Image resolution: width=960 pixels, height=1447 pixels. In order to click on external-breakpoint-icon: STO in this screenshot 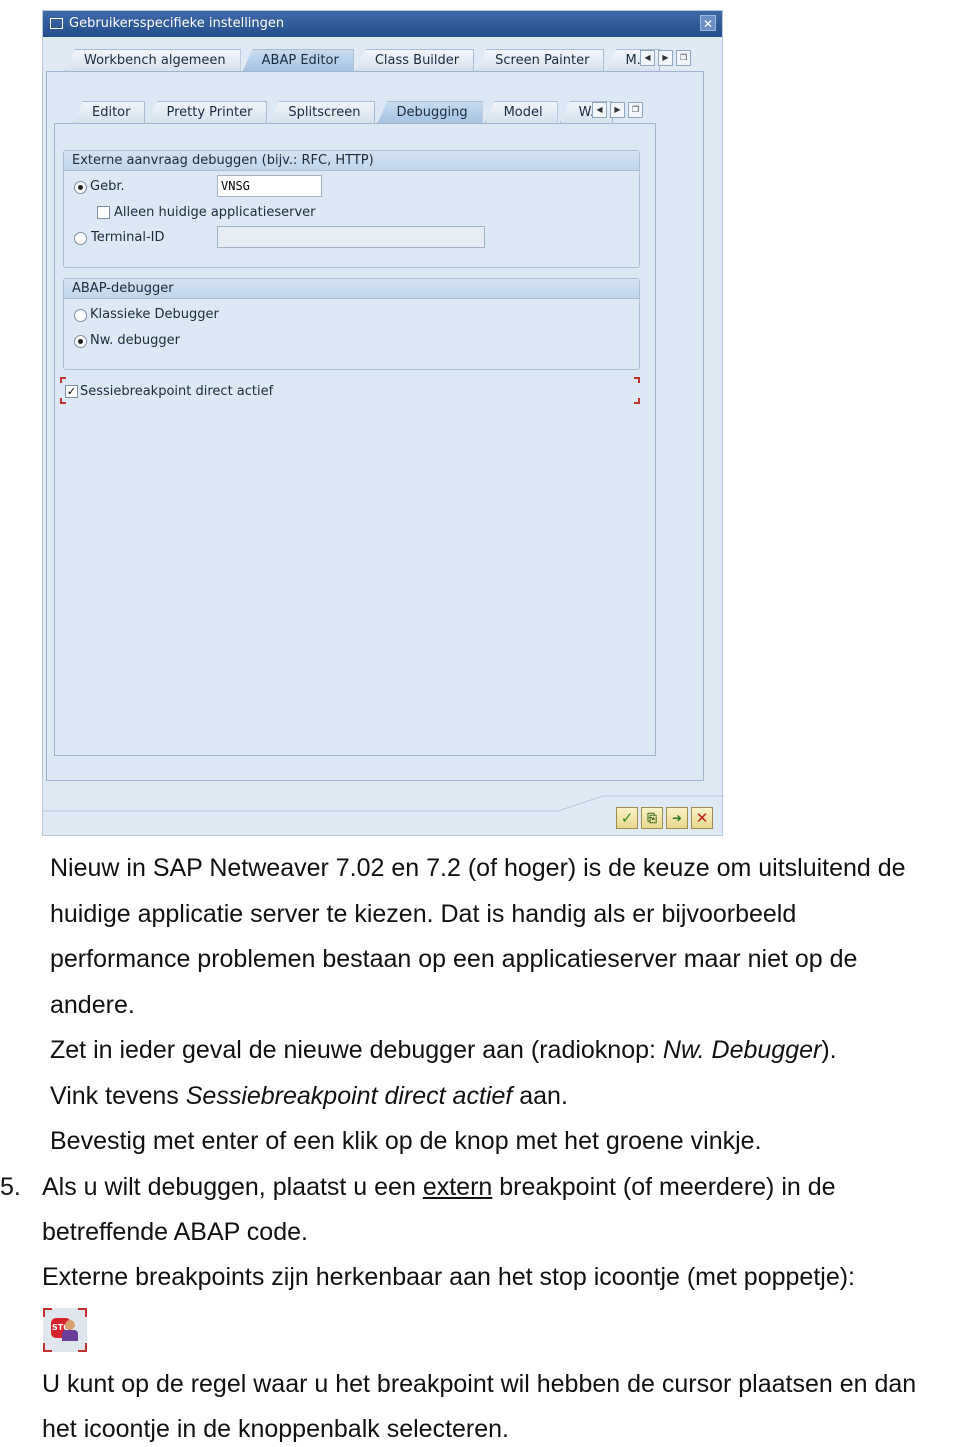, I will do `click(65, 1330)`.